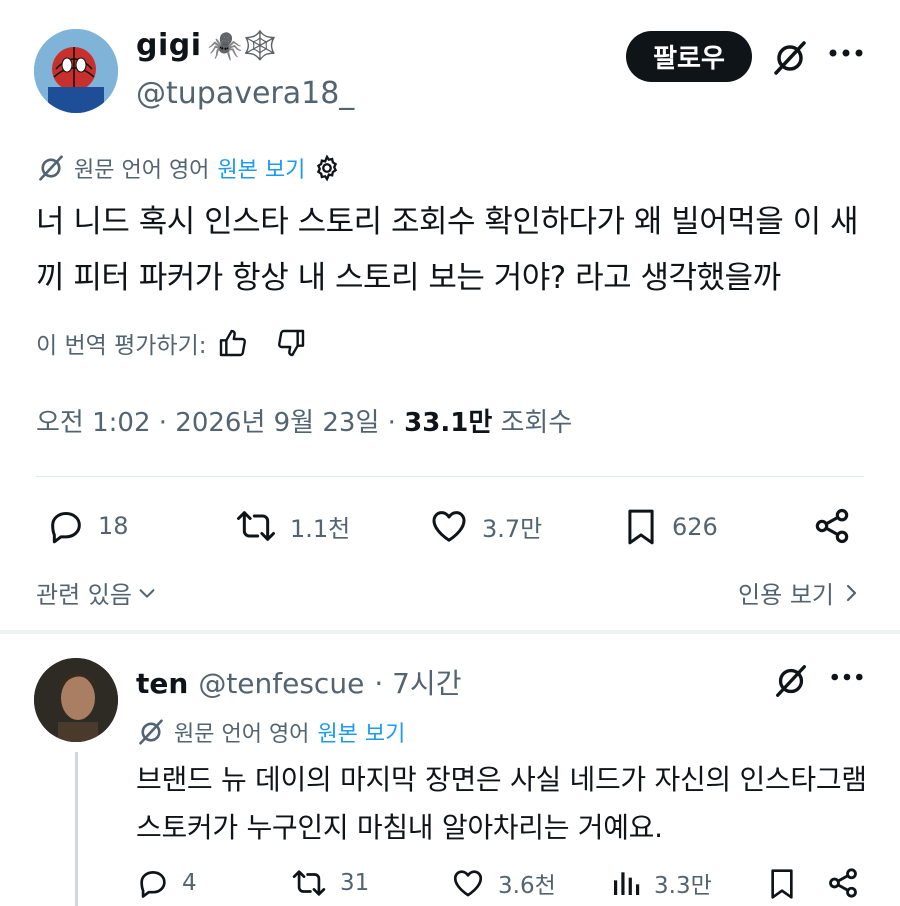  I want to click on post-timestamp: 오전 1:02 · 2026년 9월 23일 ·, so click(220, 423).